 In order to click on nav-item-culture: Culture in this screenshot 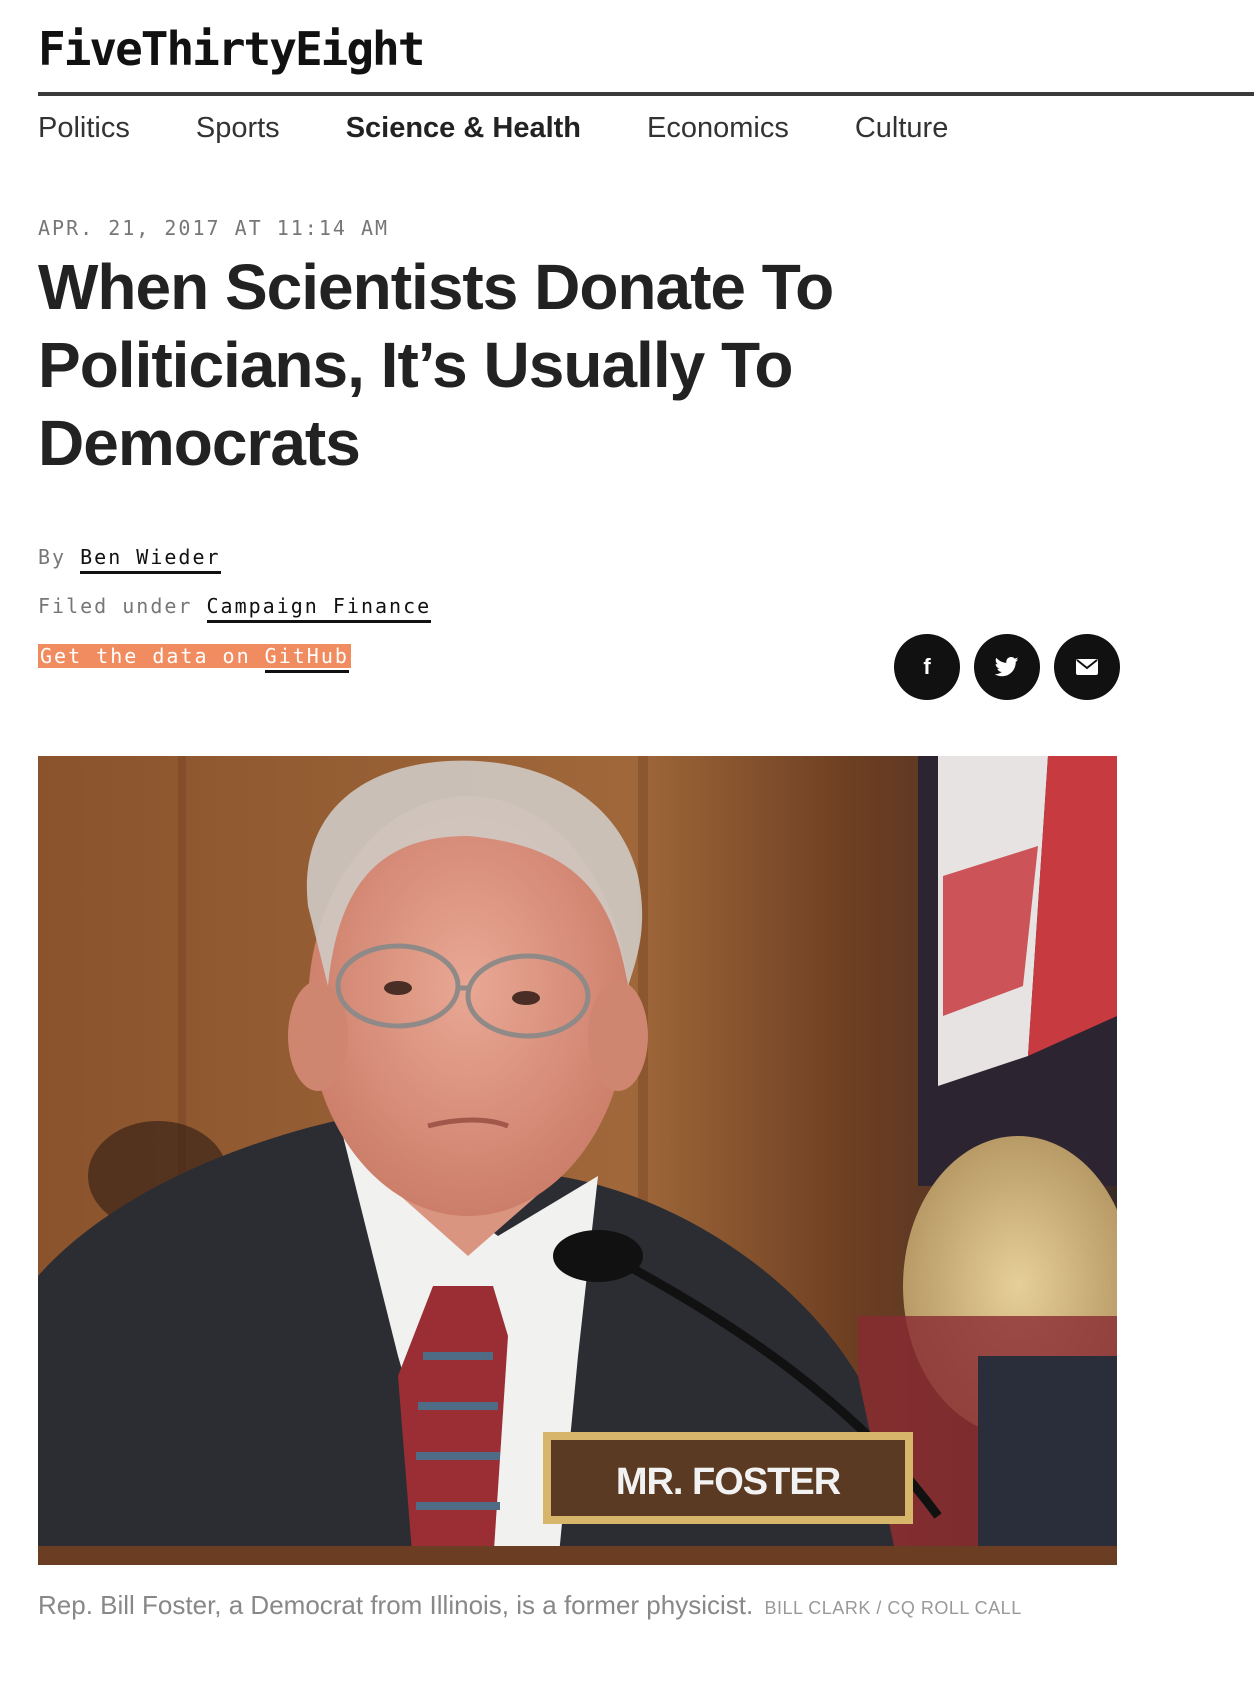, I will do `click(902, 128)`.